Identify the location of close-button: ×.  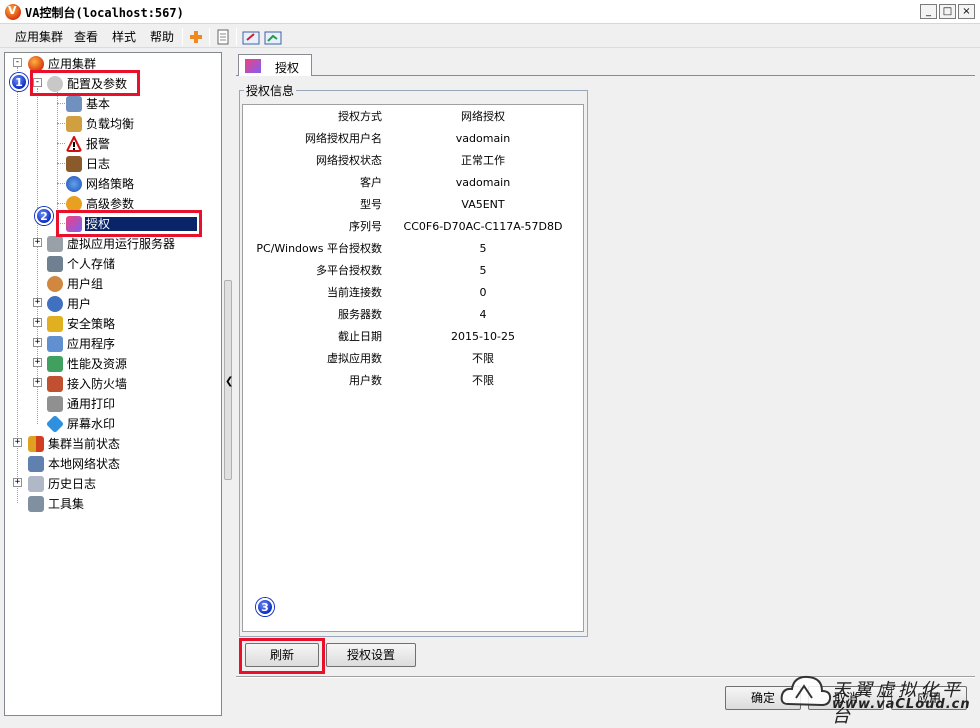
(966, 11).